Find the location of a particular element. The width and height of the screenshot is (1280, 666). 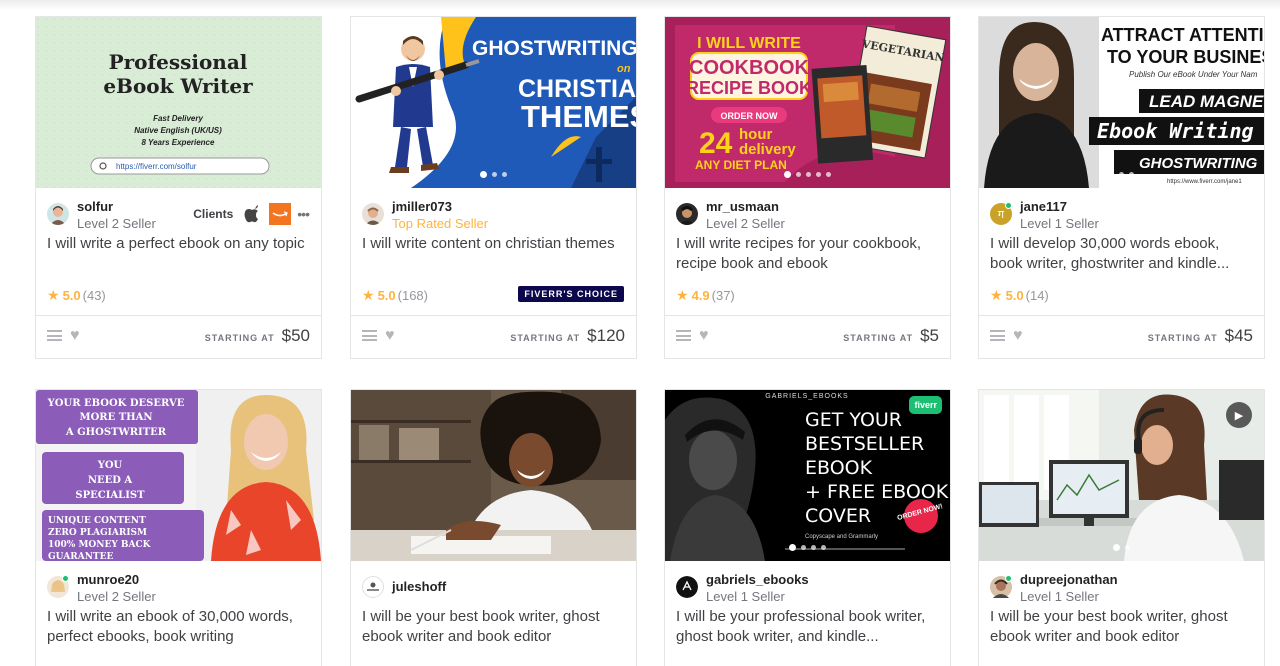

seller-info: munroe20 Level 2 Seller is located at coordinates (178, 584).